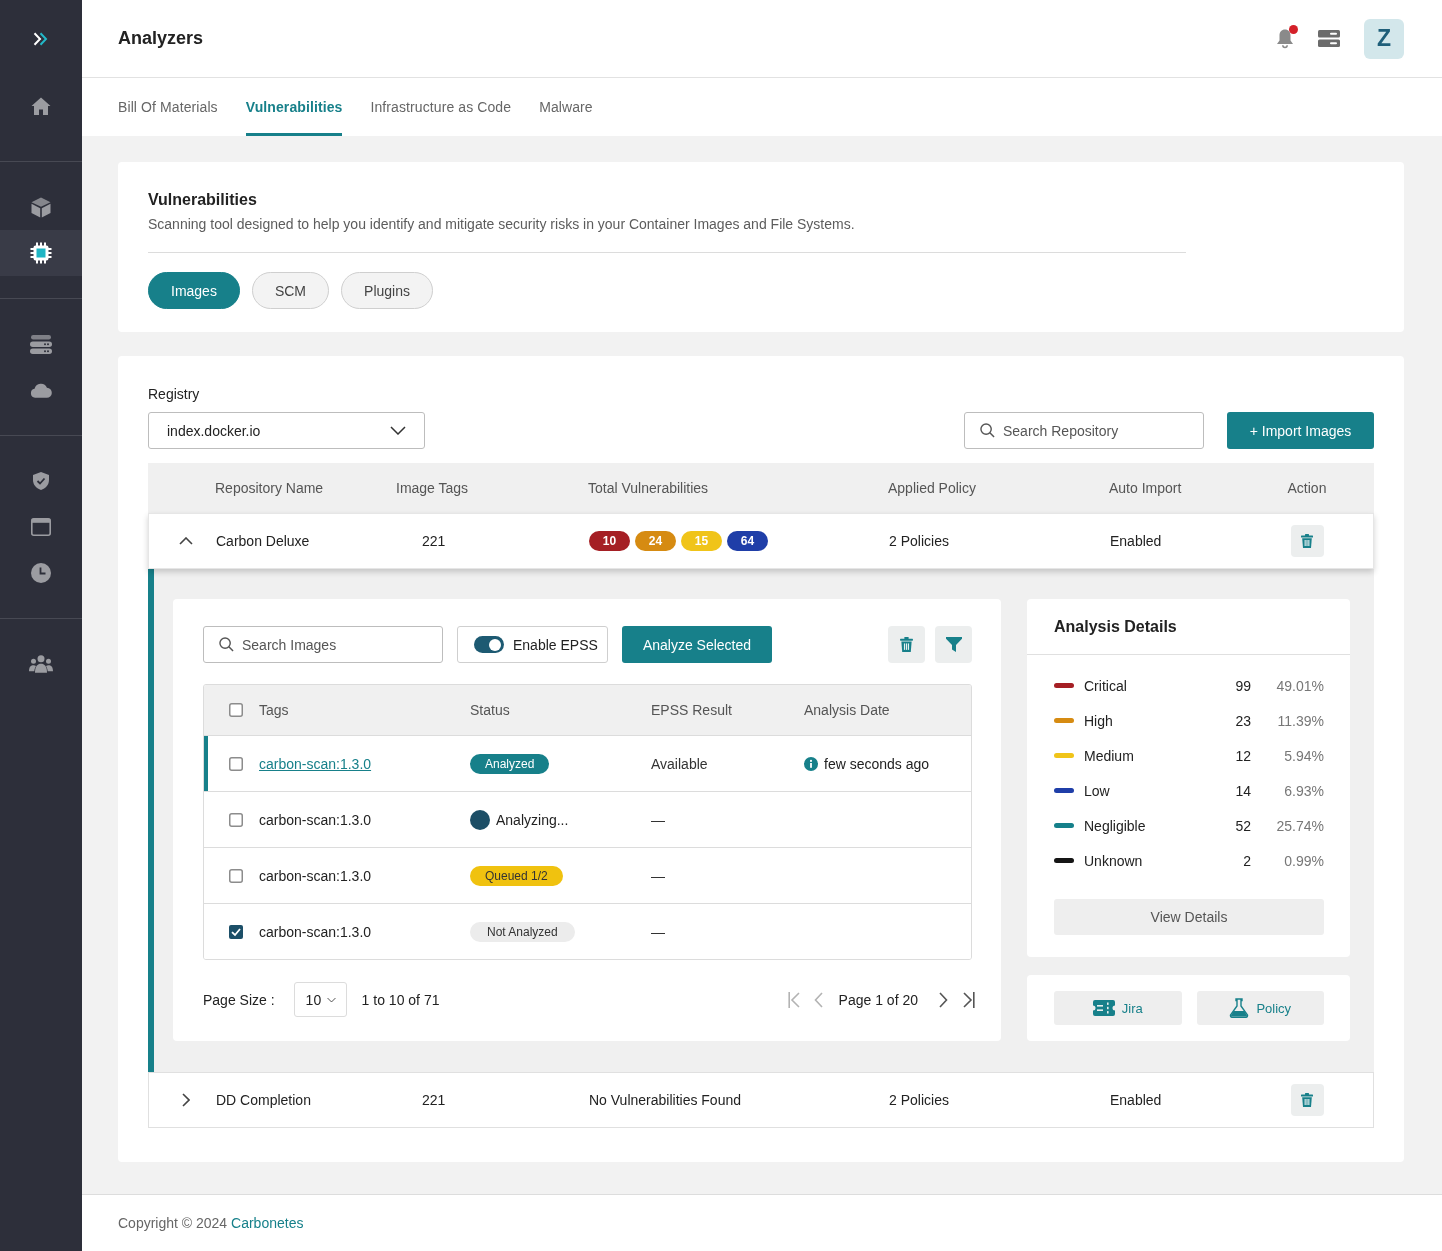 The width and height of the screenshot is (1442, 1251). Describe the element at coordinates (747, 541) in the screenshot. I see `vulnerability-count: 64` at that location.